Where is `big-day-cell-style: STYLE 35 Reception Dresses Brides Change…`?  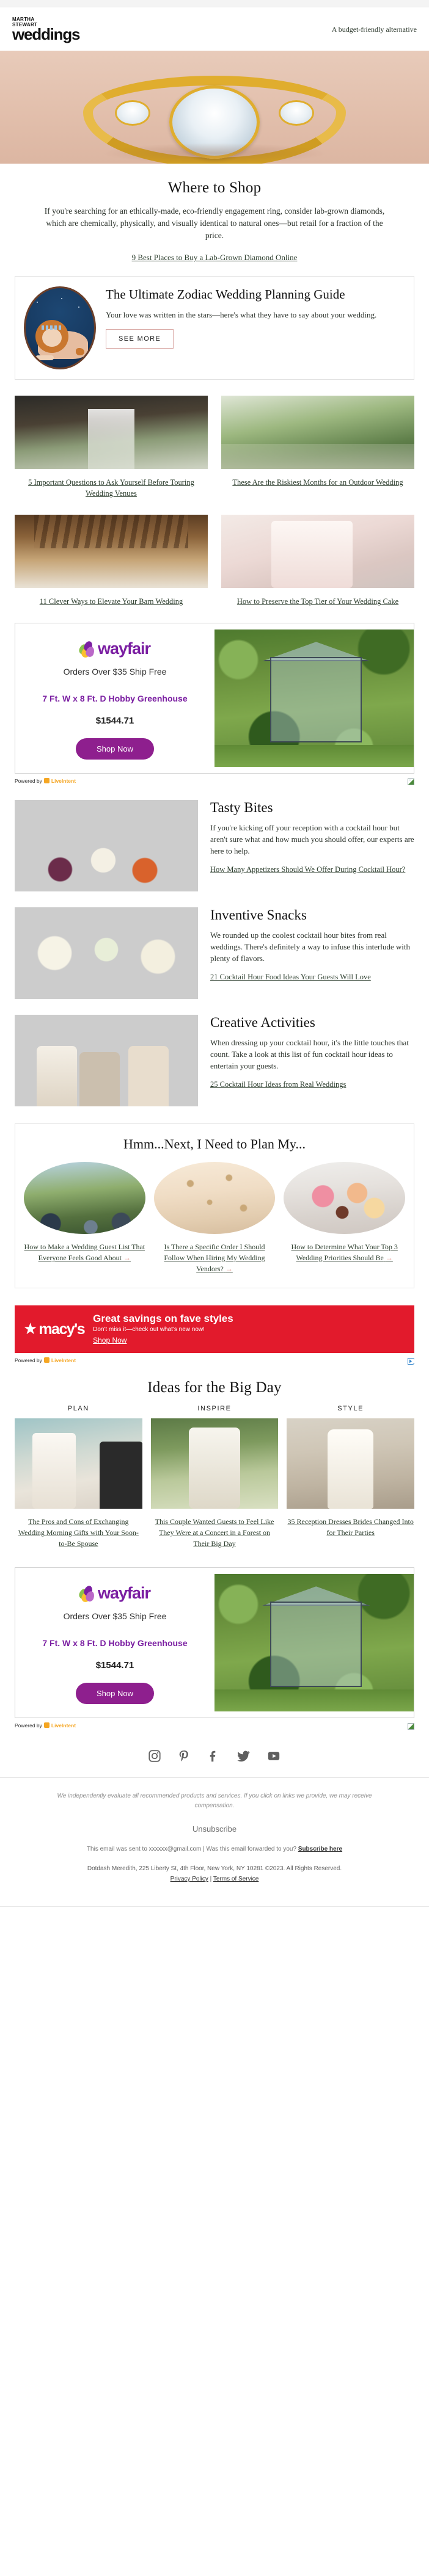 big-day-cell-style: STYLE 35 Reception Dresses Brides Change… is located at coordinates (351, 1477).